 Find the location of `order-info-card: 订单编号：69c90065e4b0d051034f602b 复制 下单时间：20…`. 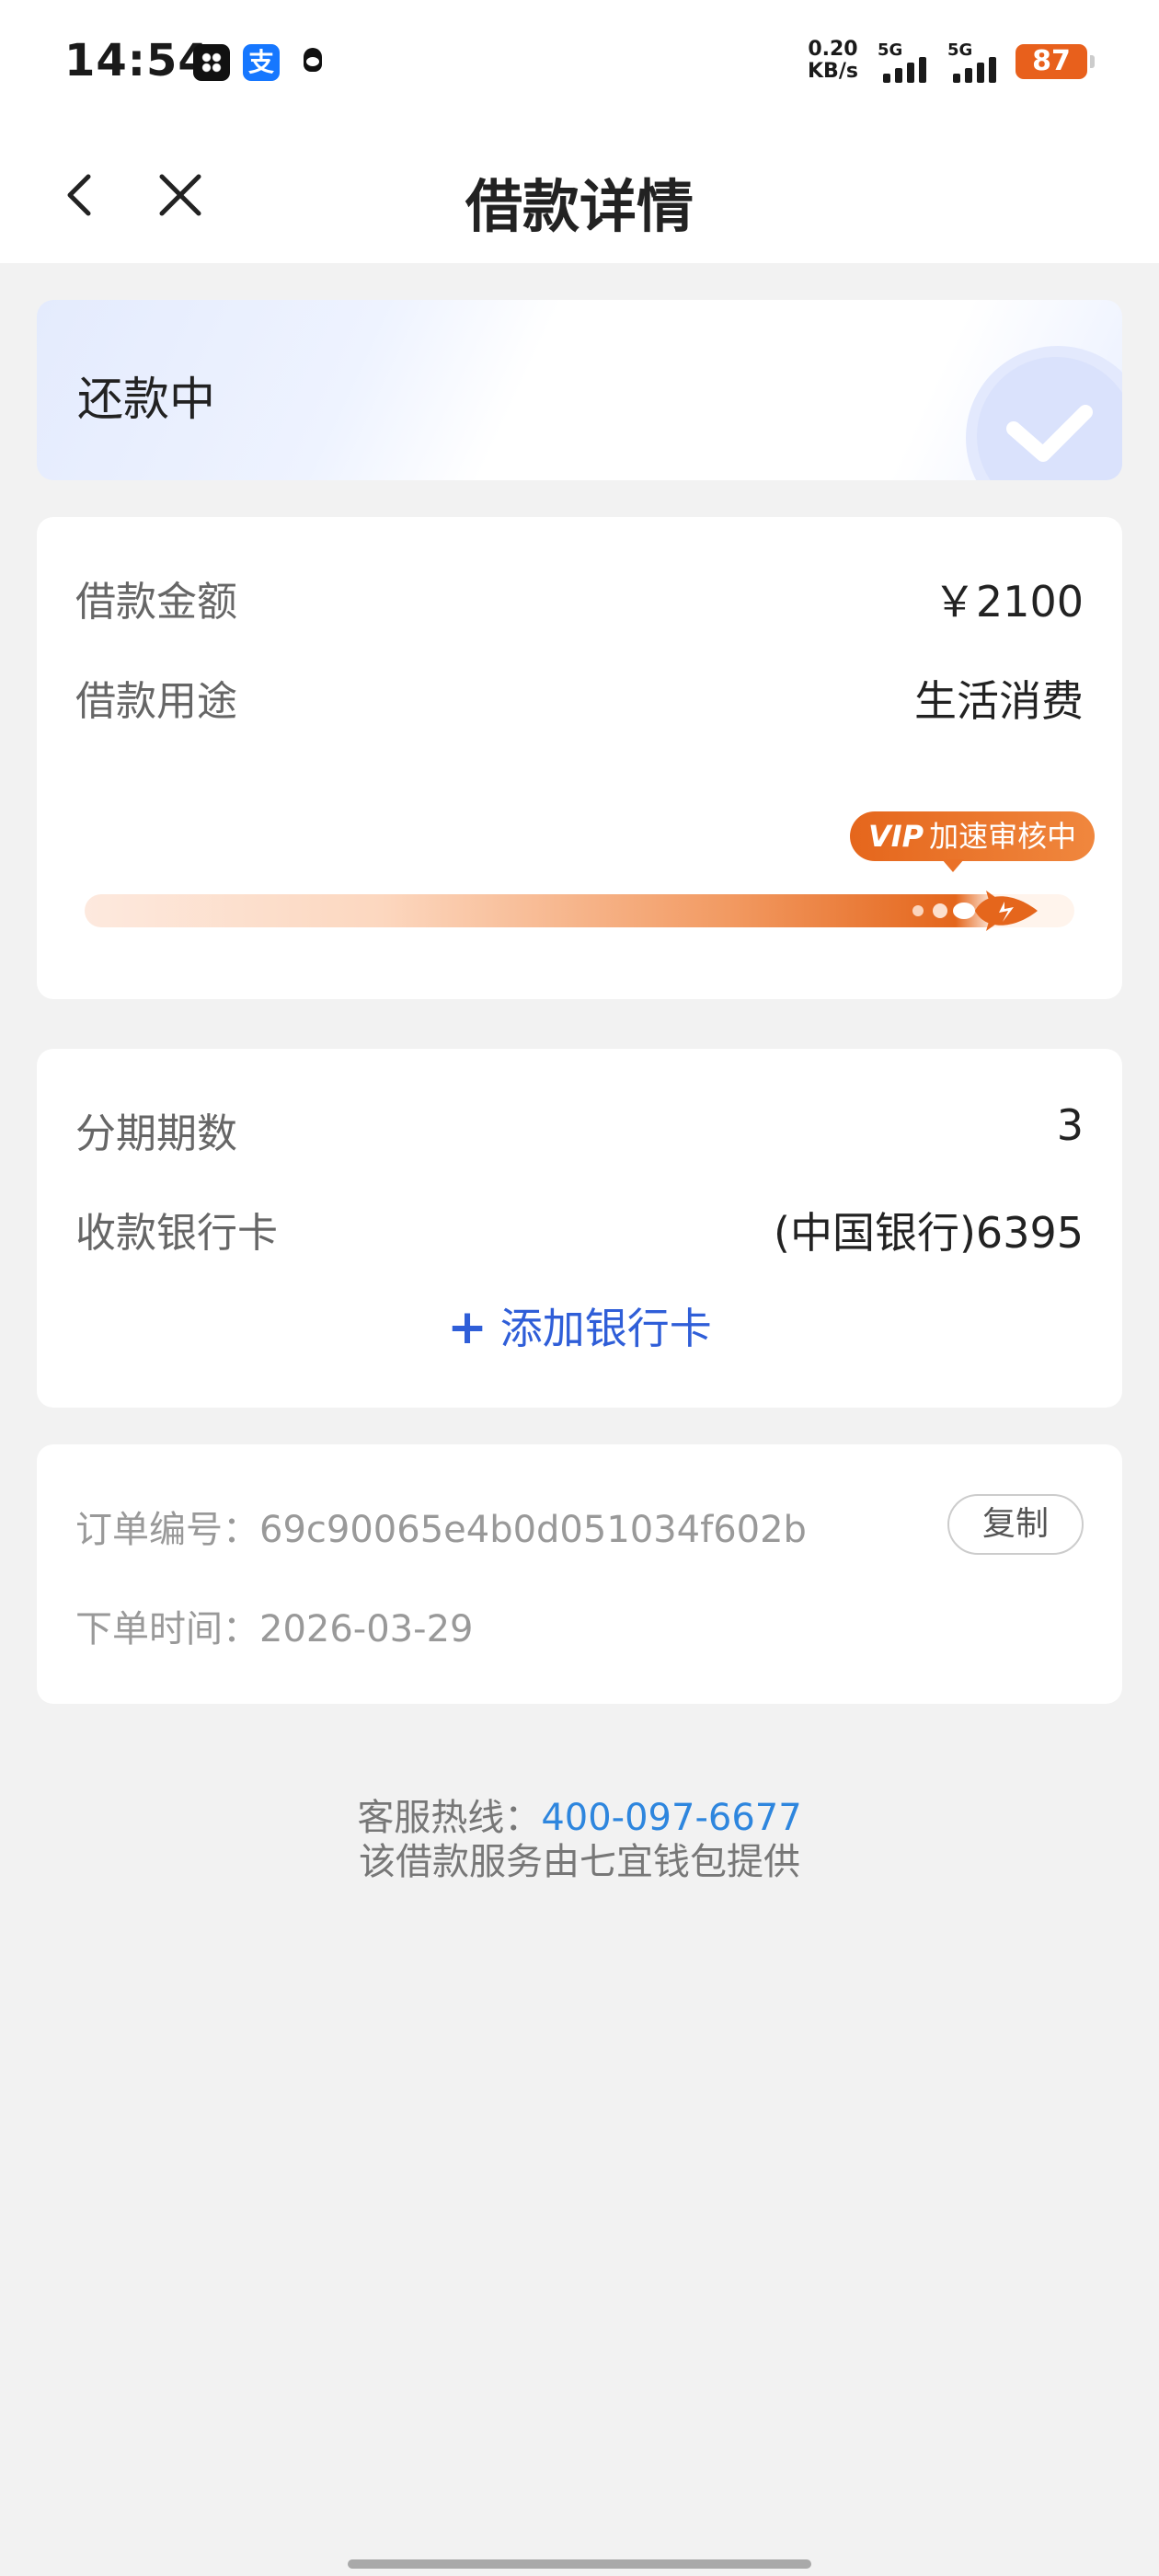

order-info-card: 订单编号：69c90065e4b0d051034f602b 复制 下单时间：20… is located at coordinates (579, 1574).